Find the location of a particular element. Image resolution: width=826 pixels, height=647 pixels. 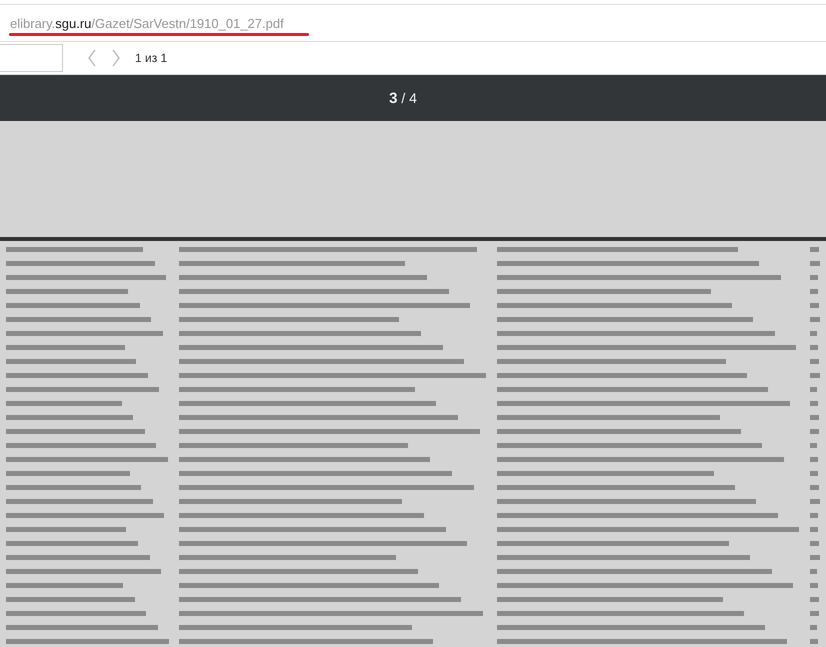

url-text: elibrary.sgu.ru/Gazet/SarVestn/1910_01_27.pdf is located at coordinates (147, 23).